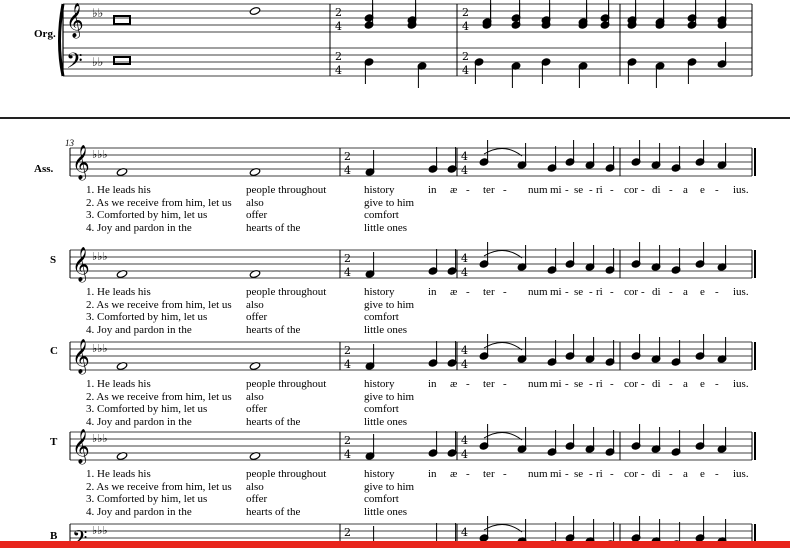 Image resolution: width=790 pixels, height=548 pixels. What do you see at coordinates (97, 62) in the screenshot?
I see `key-signature: ♭♭` at bounding box center [97, 62].